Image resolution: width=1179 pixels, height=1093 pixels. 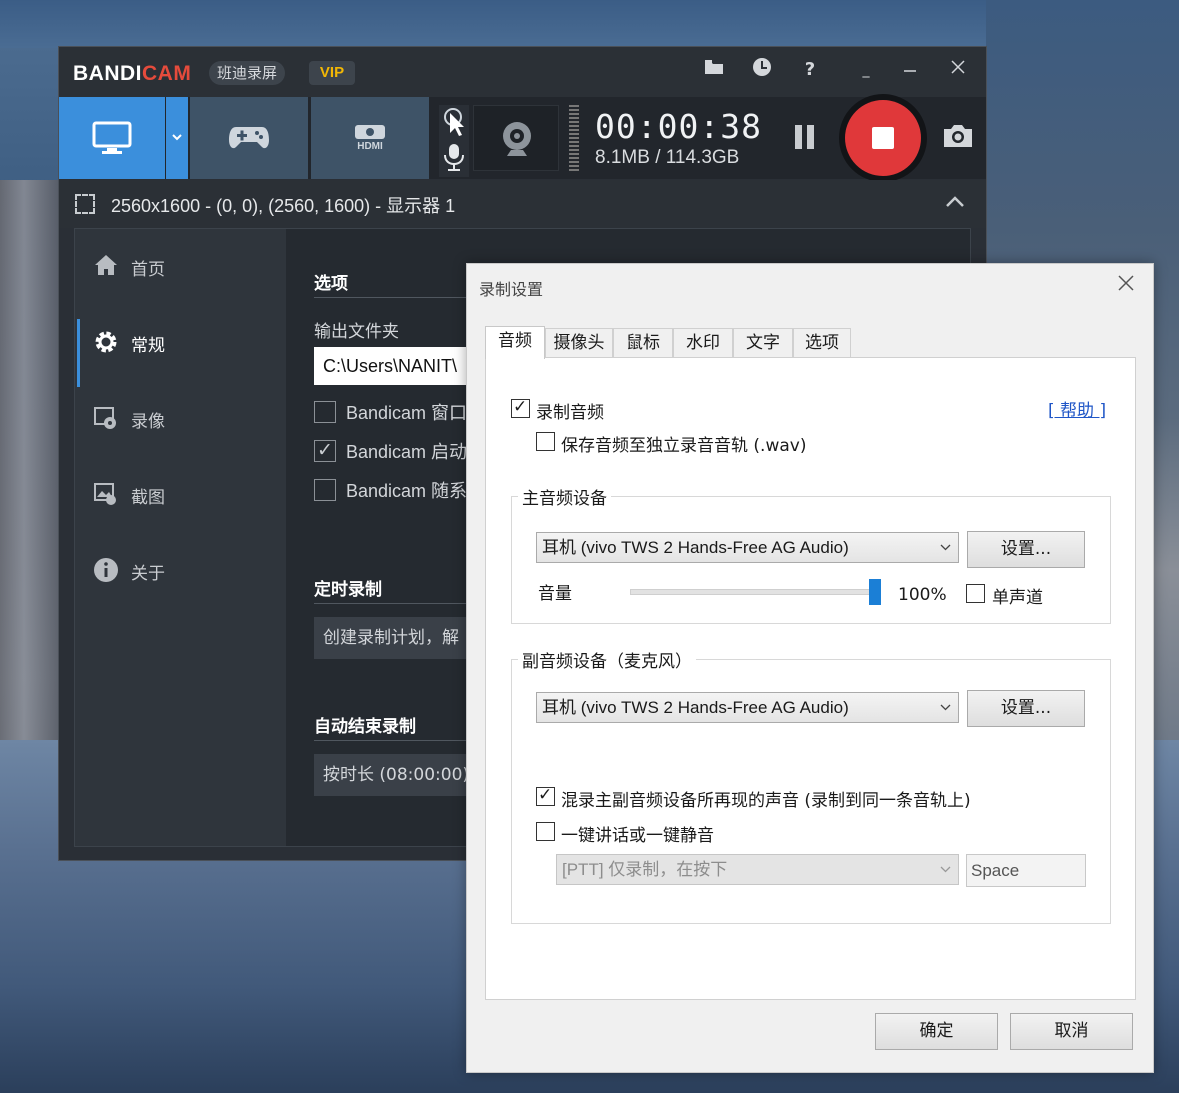 What do you see at coordinates (910, 70) in the screenshot?
I see `minimize-icon` at bounding box center [910, 70].